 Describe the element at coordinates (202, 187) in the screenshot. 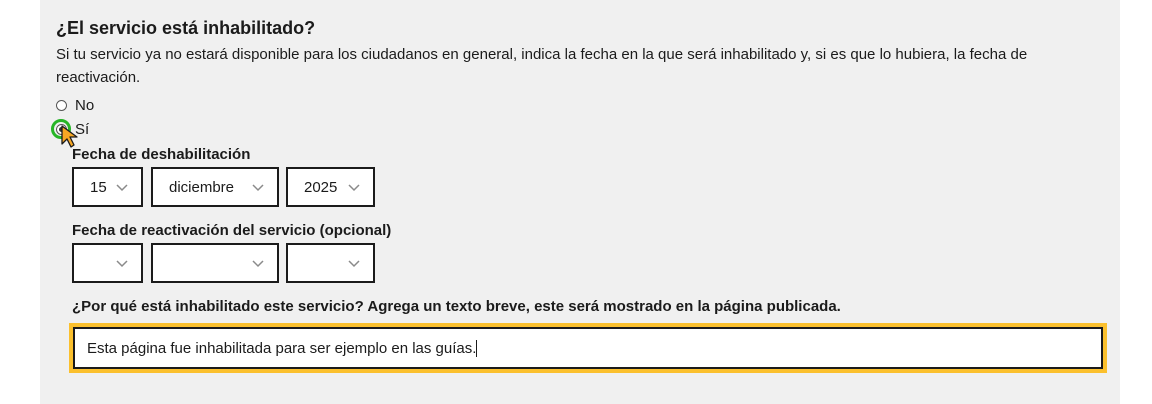

I see `disable-month-value: diciembre` at that location.